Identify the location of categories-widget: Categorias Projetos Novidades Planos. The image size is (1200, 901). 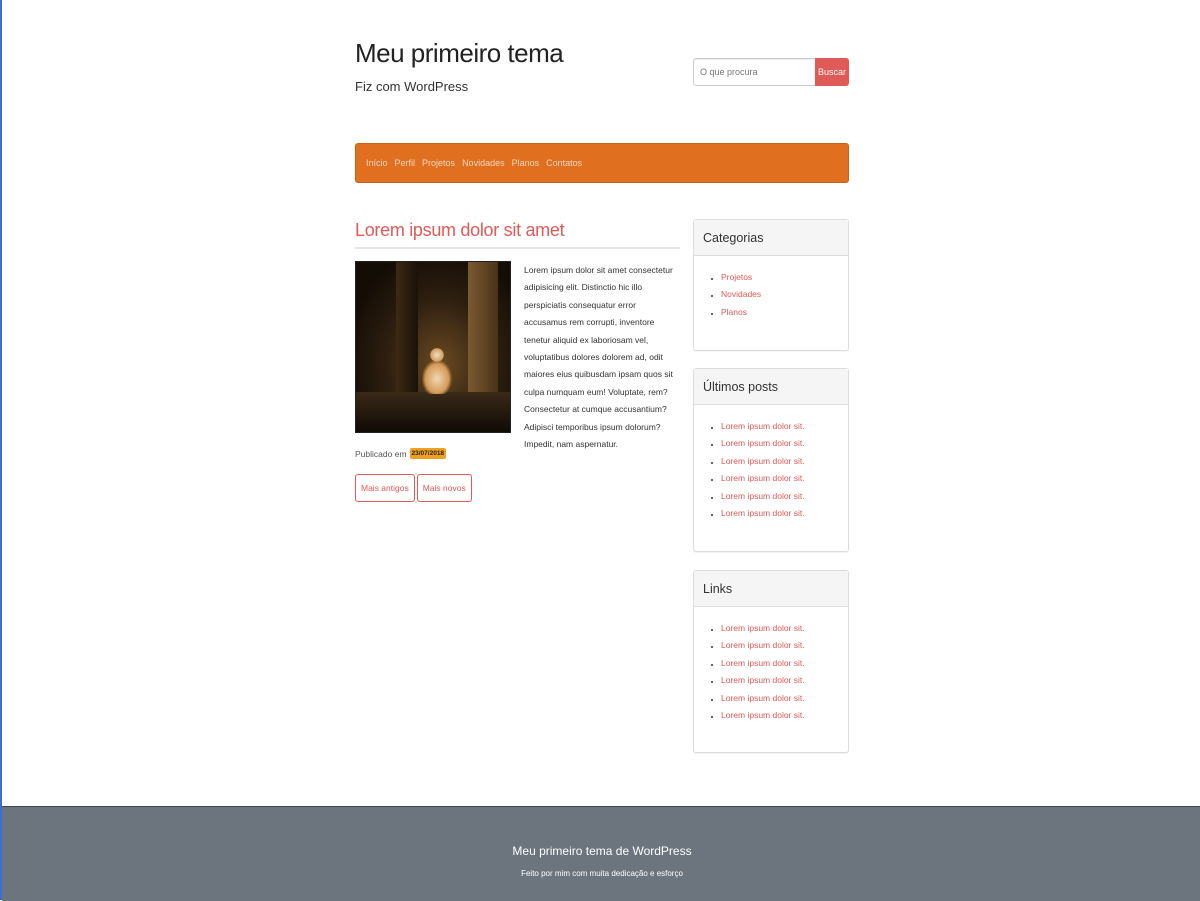
(771, 285).